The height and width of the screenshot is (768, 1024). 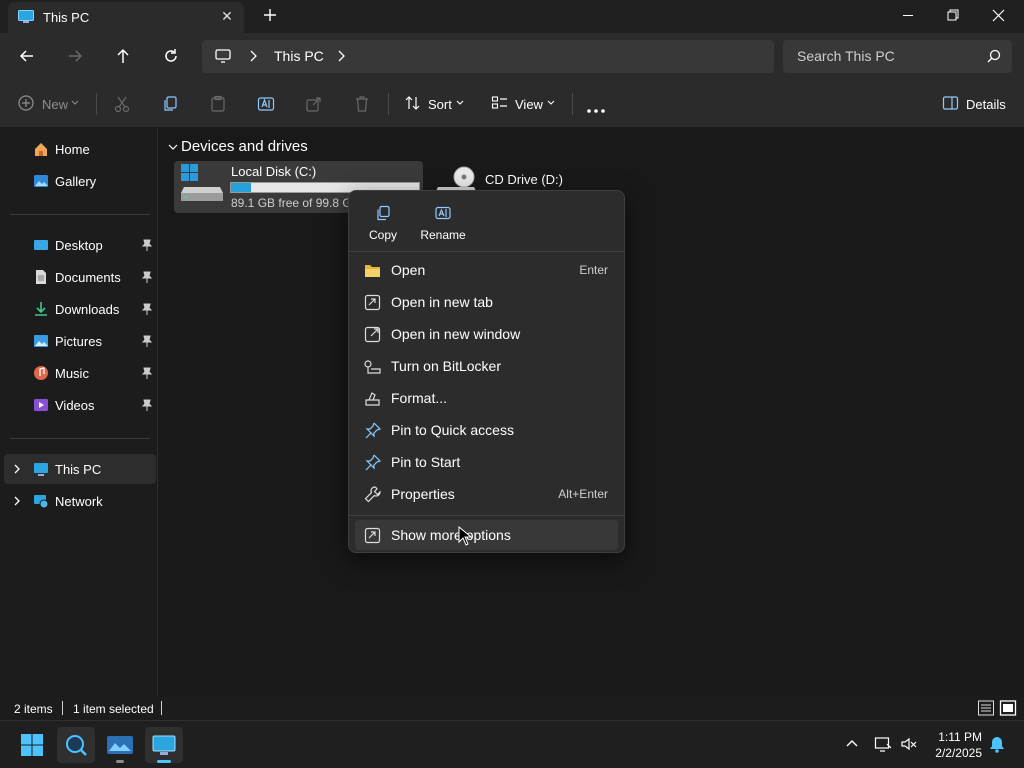 What do you see at coordinates (909, 744) in the screenshot?
I see `volume-muted-icon` at bounding box center [909, 744].